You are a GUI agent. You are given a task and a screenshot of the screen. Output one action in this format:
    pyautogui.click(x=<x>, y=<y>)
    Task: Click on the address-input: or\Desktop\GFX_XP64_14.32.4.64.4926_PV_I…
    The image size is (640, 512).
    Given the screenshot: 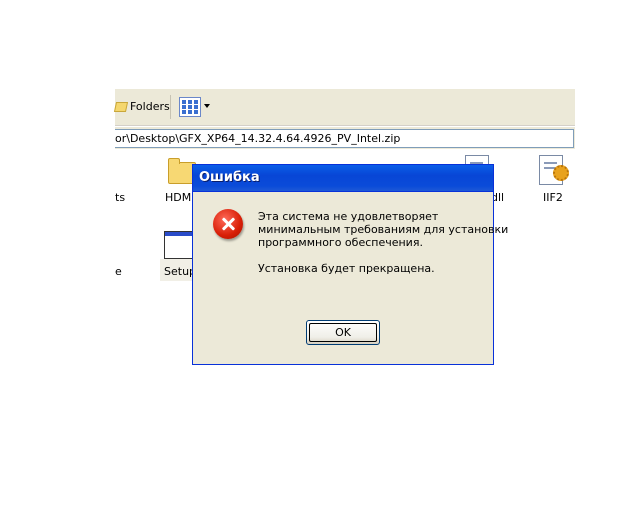 What is the action you would take?
    pyautogui.click(x=344, y=138)
    